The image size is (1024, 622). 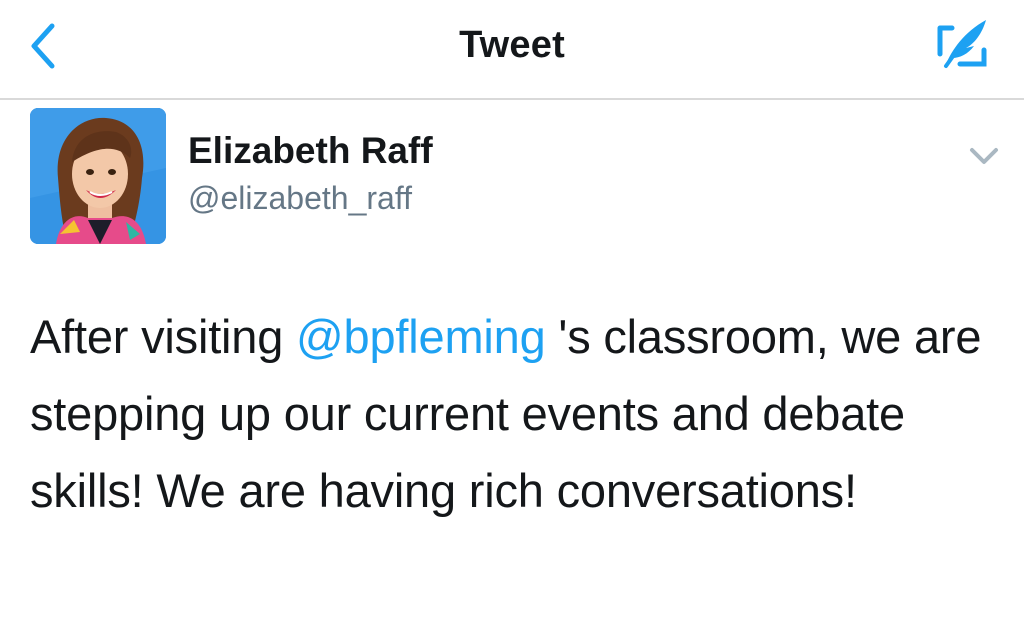 I want to click on tweet-text-before-mention: After visiting, so click(x=163, y=336).